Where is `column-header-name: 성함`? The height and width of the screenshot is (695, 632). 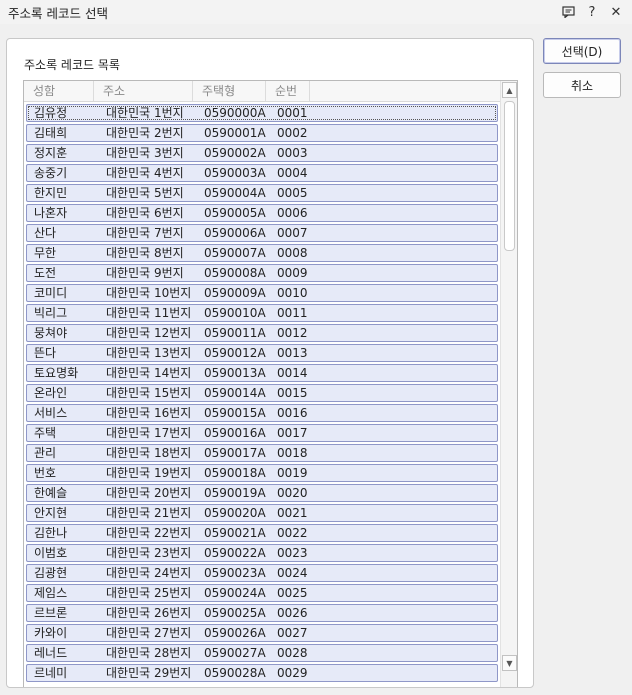 column-header-name: 성함 is located at coordinates (59, 91).